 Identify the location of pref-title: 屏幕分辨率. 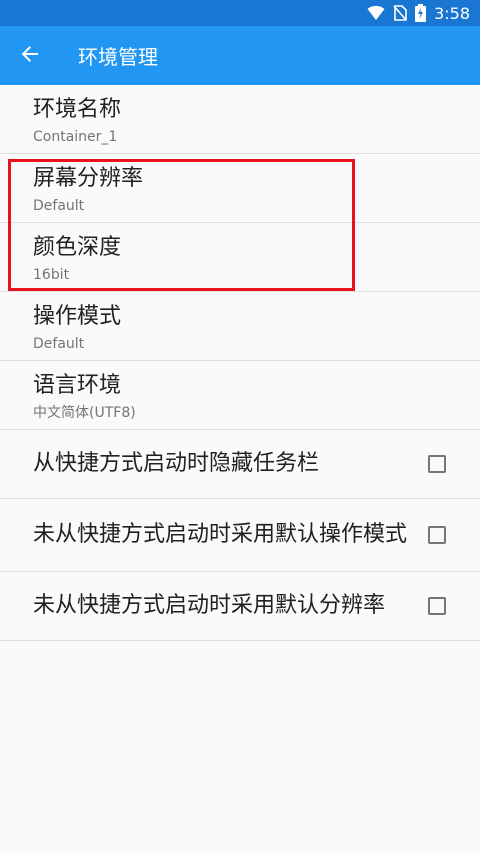
(88, 178).